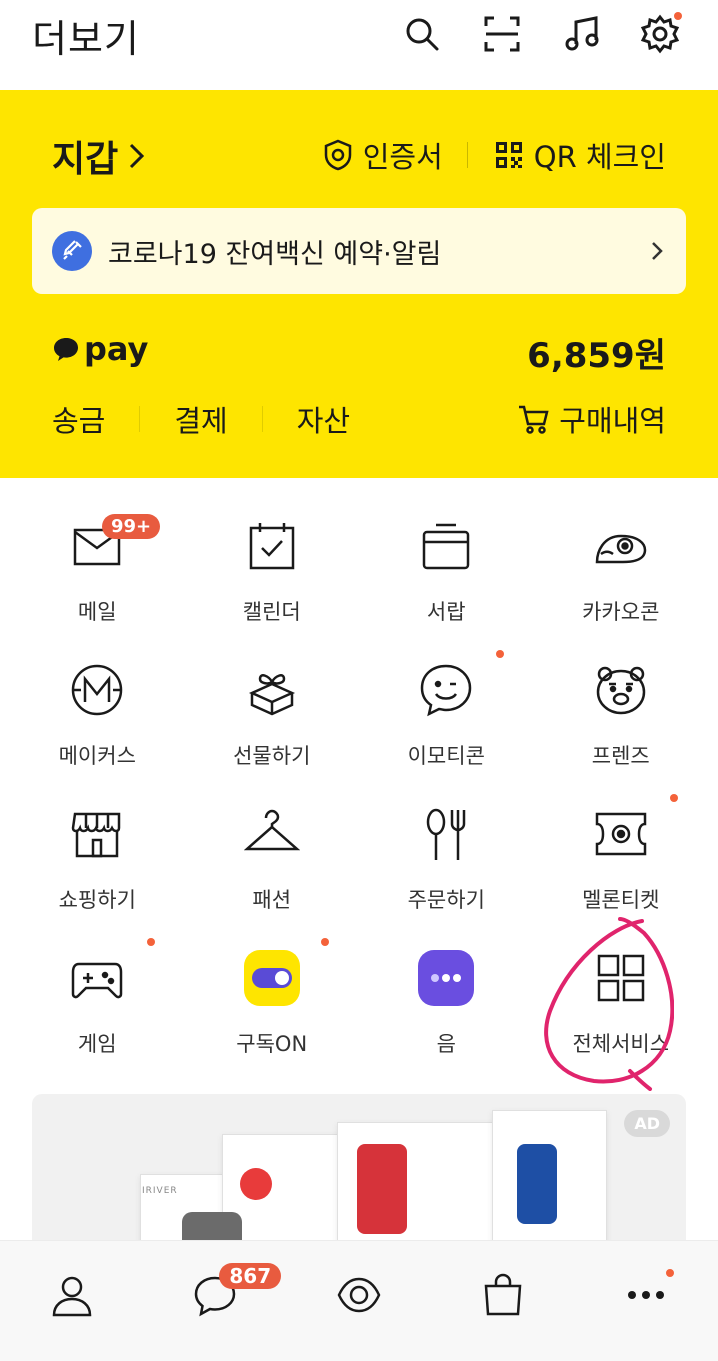 This screenshot has width=718, height=1361. I want to click on service-eum: 음, so click(446, 1004).